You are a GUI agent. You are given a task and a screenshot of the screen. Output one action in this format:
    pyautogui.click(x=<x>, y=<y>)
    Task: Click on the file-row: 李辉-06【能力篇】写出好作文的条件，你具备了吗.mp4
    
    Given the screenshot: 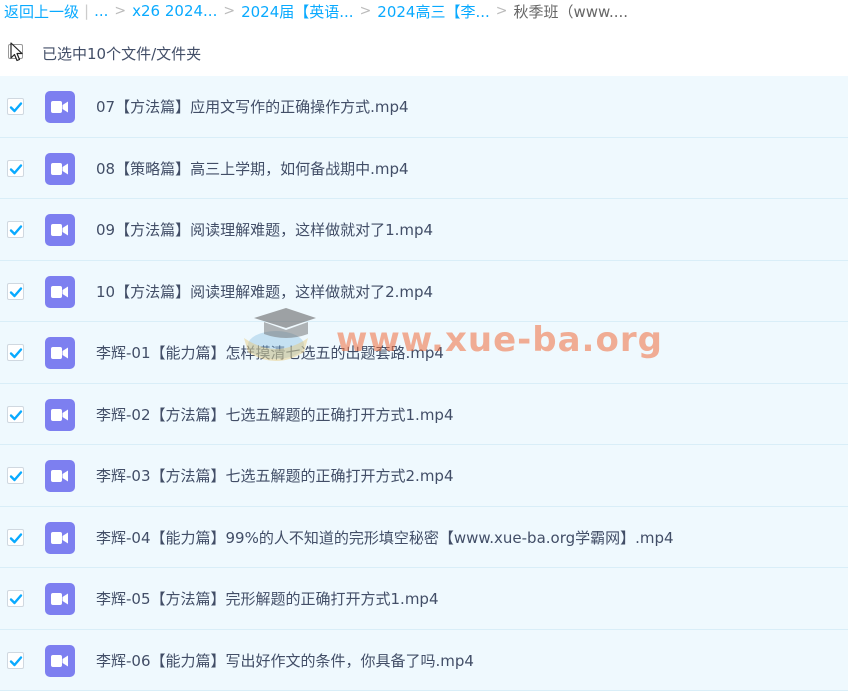 What is the action you would take?
    pyautogui.click(x=424, y=660)
    